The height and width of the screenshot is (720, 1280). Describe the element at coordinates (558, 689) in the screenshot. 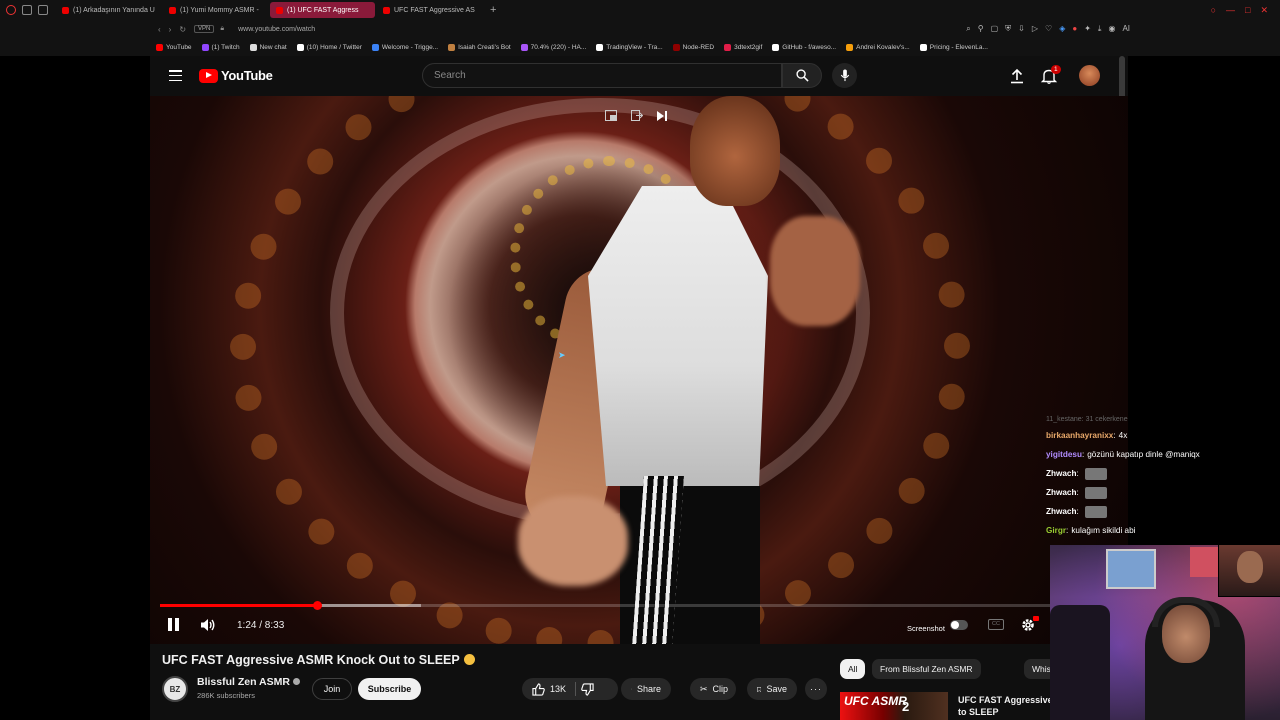

I see `like-count: 13K` at that location.